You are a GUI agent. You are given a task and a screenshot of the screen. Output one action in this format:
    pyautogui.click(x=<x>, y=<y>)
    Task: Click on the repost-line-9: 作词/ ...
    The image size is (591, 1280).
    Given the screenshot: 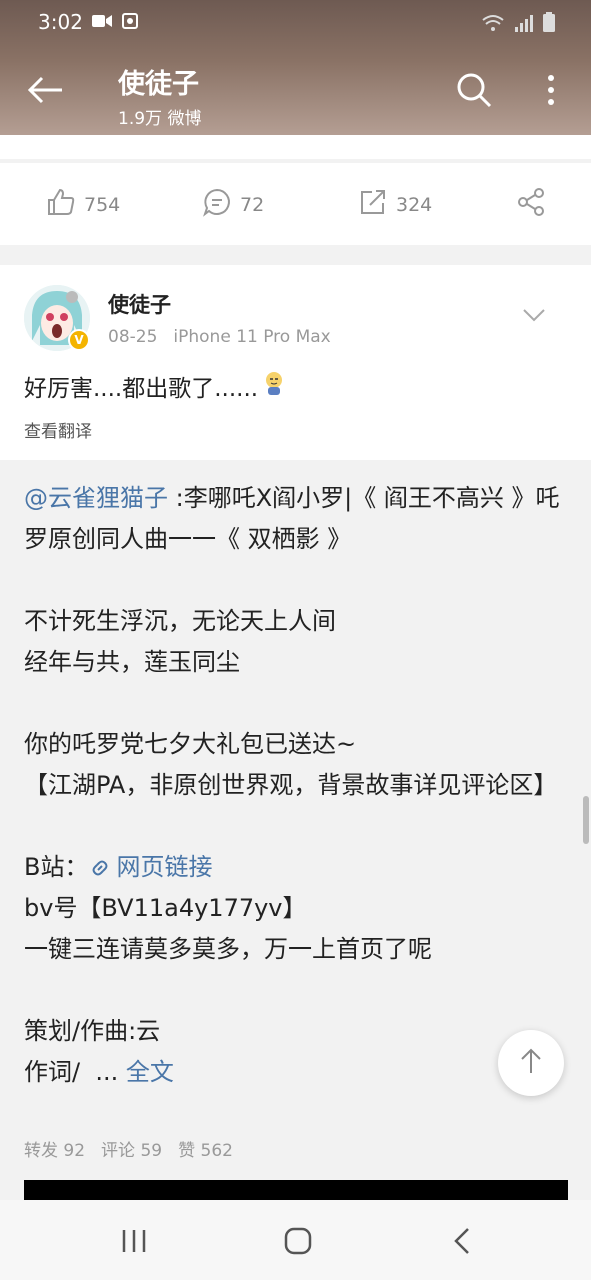 What is the action you would take?
    pyautogui.click(x=75, y=1072)
    